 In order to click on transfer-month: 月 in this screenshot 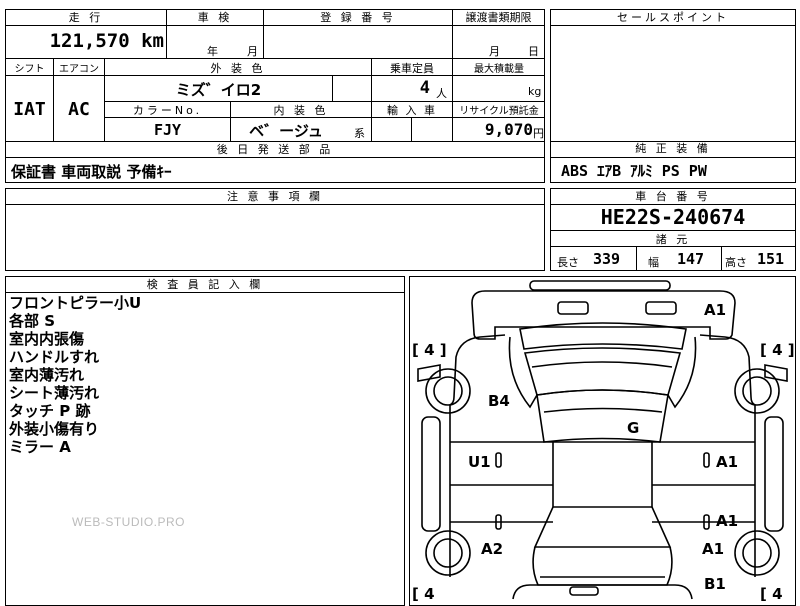, I will do `click(494, 51)`.